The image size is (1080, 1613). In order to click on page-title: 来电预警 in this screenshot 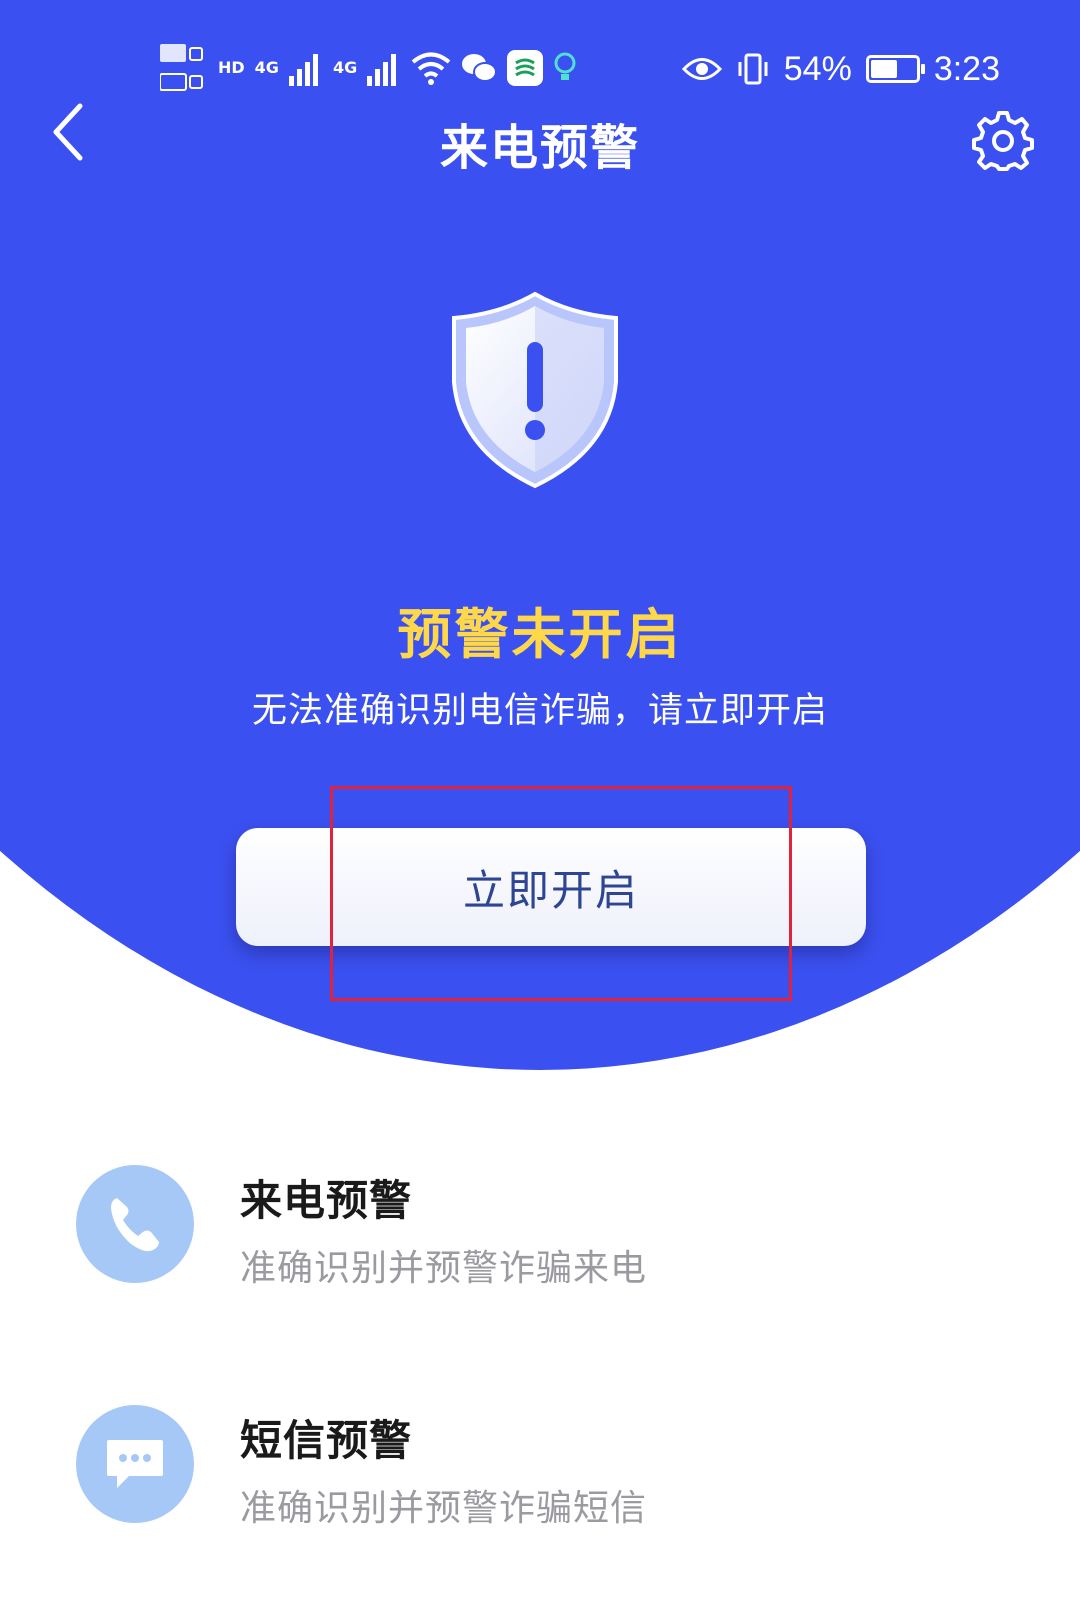, I will do `click(539, 148)`.